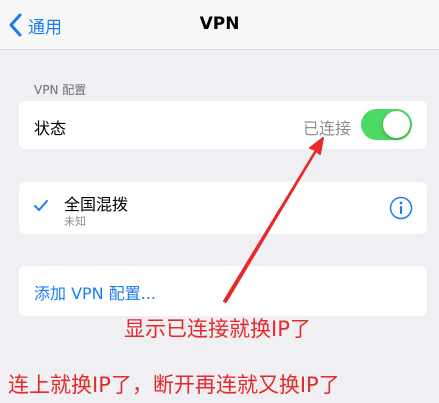  I want to click on status-row: 状态 已连接, so click(223, 125).